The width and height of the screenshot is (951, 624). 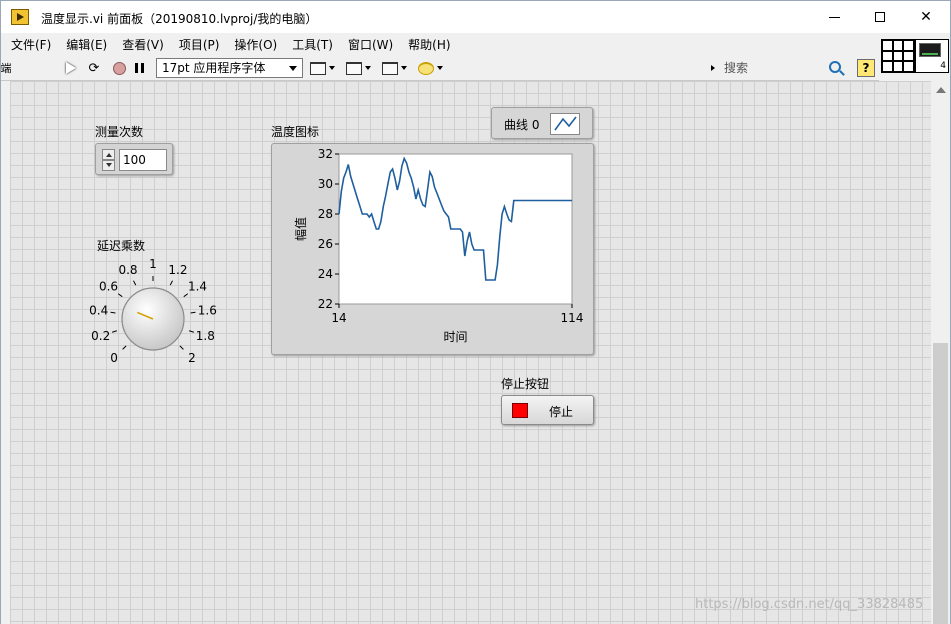 What do you see at coordinates (312, 44) in the screenshot?
I see `menu-tools: 工具(T)` at bounding box center [312, 44].